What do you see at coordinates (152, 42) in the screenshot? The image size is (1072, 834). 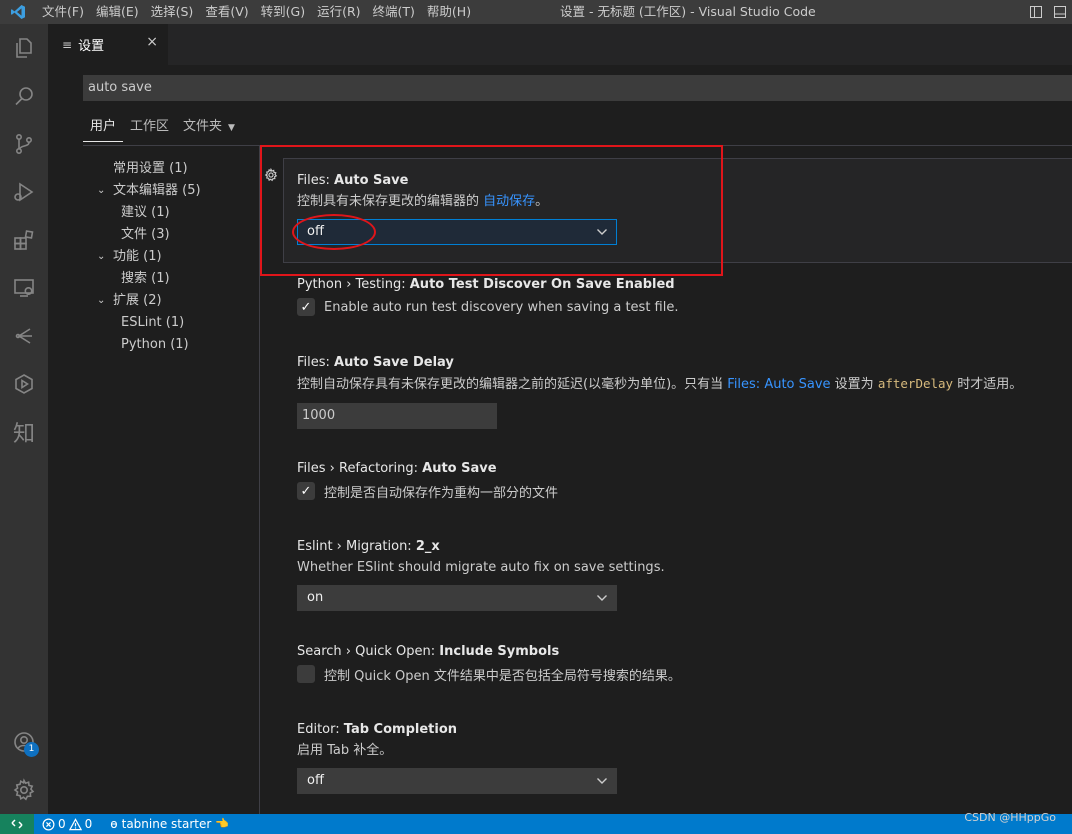 I see `close-icon: ×` at bounding box center [152, 42].